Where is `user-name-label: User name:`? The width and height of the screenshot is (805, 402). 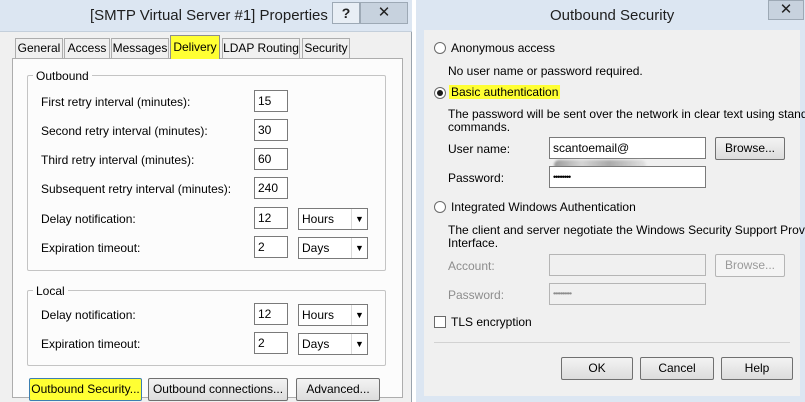
user-name-label: User name: is located at coordinates (479, 149).